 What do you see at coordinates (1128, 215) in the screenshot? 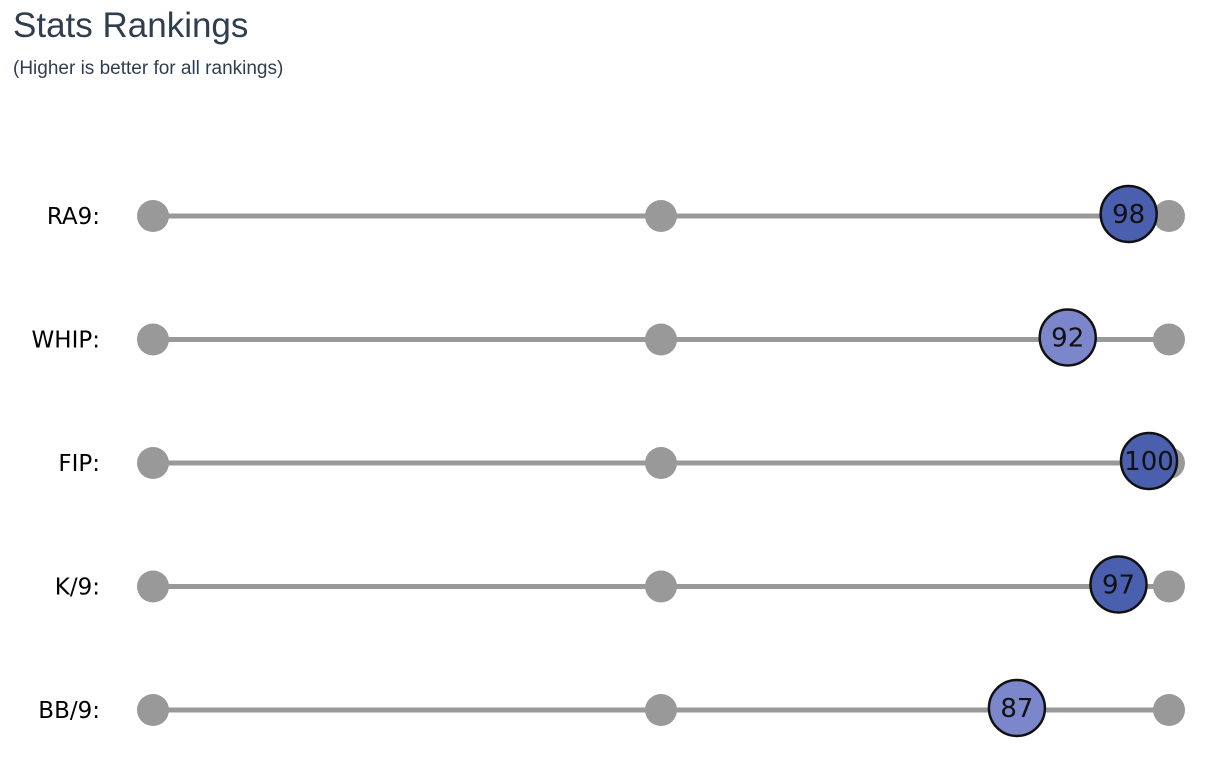
I see `value-label: 98` at bounding box center [1128, 215].